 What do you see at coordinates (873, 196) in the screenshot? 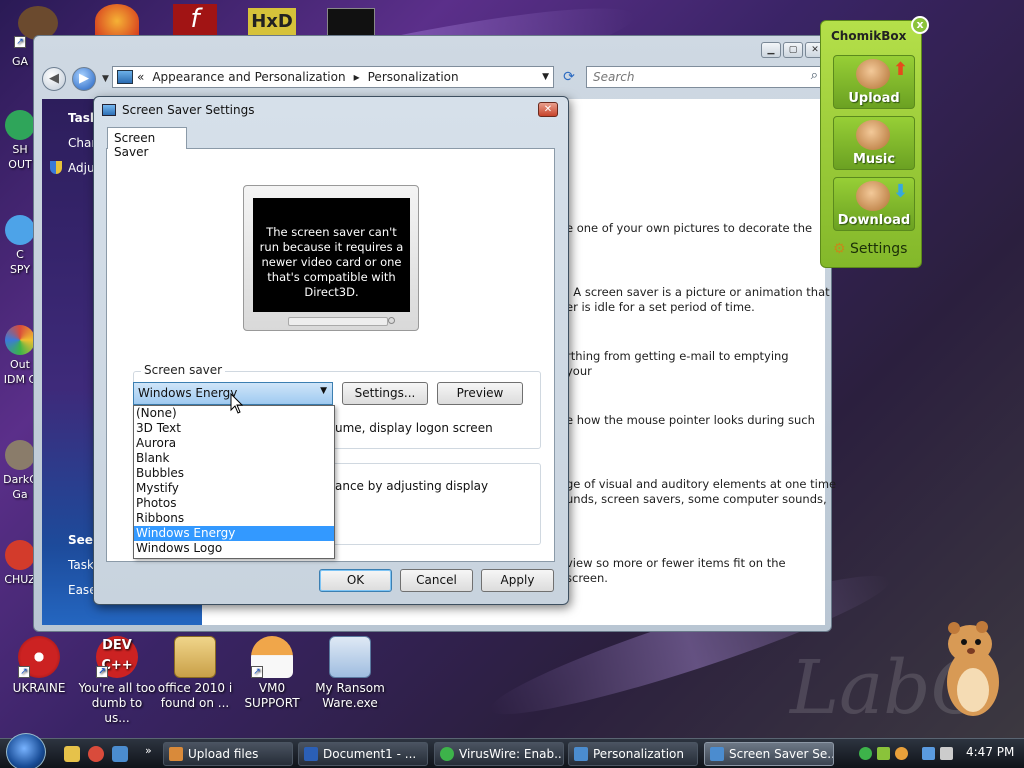
I see `hamster-download-icon` at bounding box center [873, 196].